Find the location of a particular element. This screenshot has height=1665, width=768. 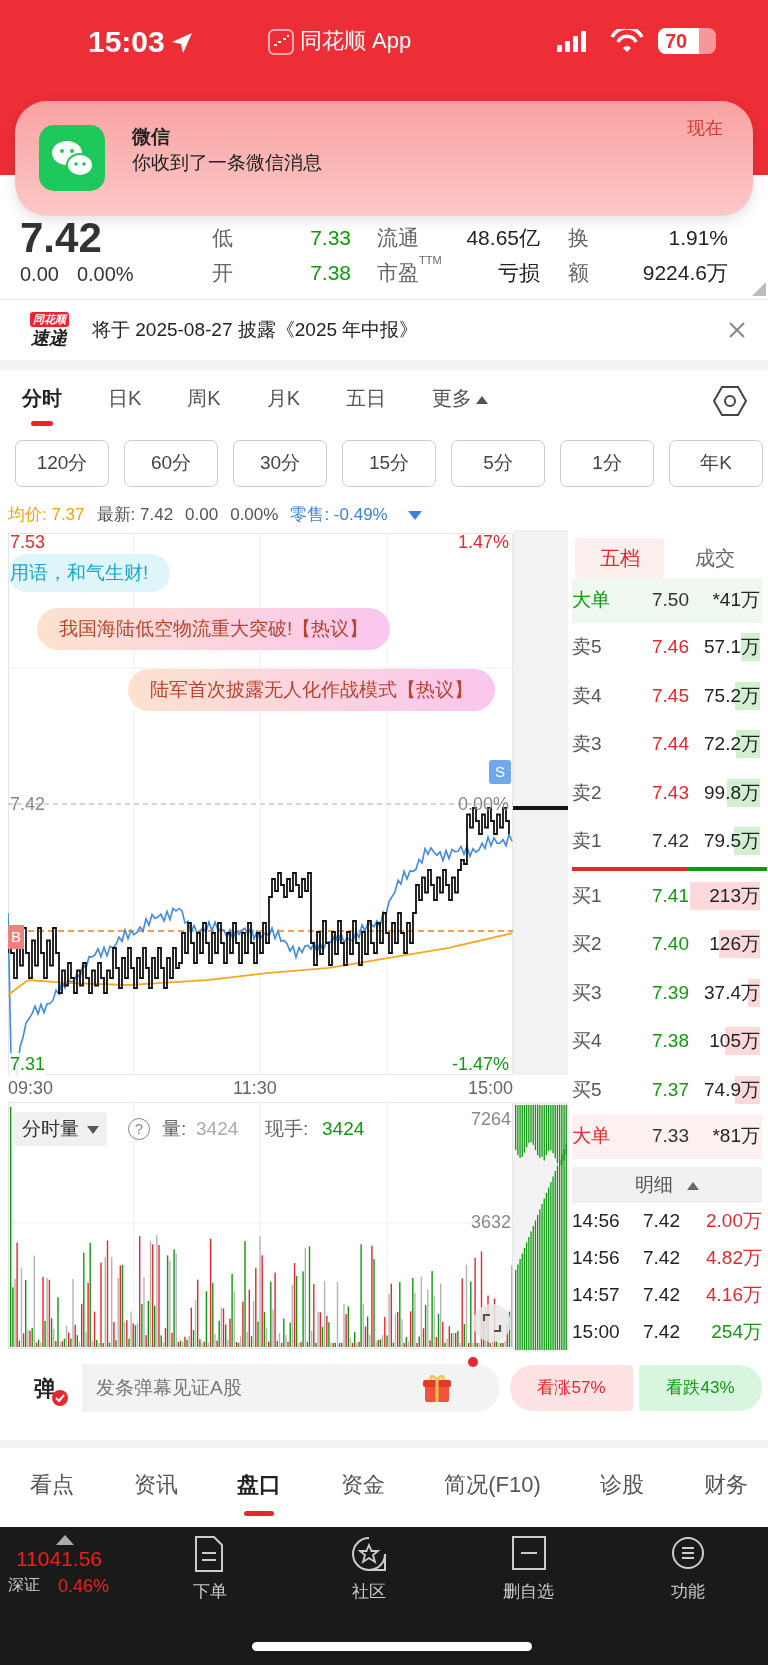

stat-label: 开 is located at coordinates (223, 273).